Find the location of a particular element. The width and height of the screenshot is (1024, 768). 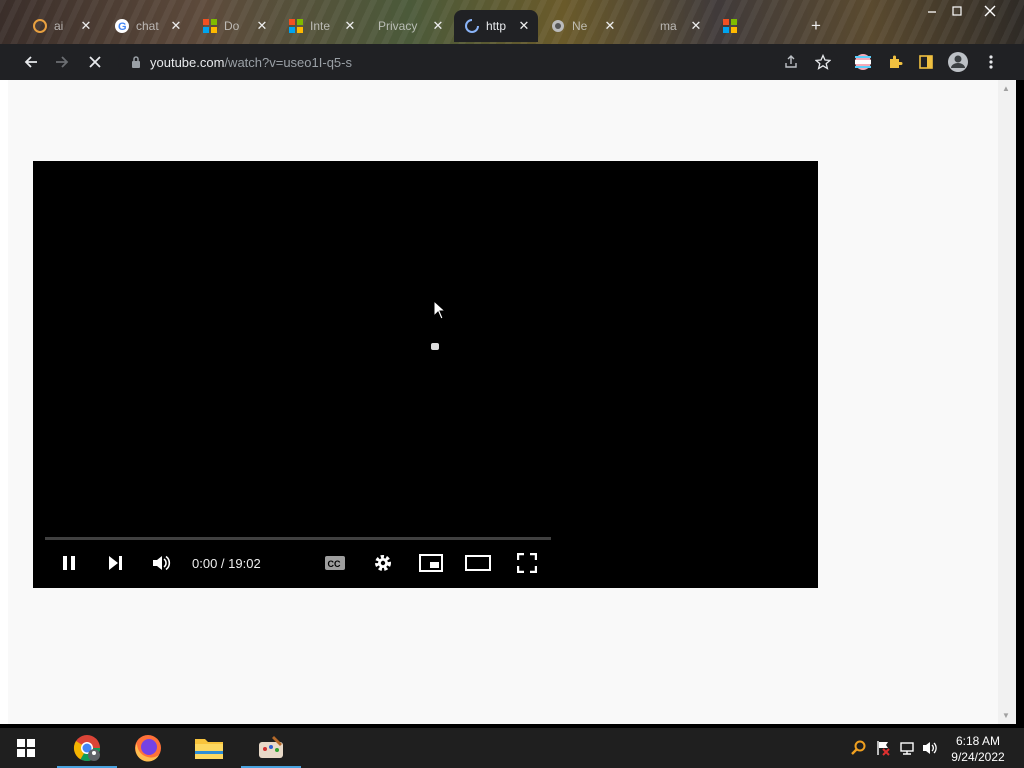

tab-2: G chat ✕ is located at coordinates (147, 26).